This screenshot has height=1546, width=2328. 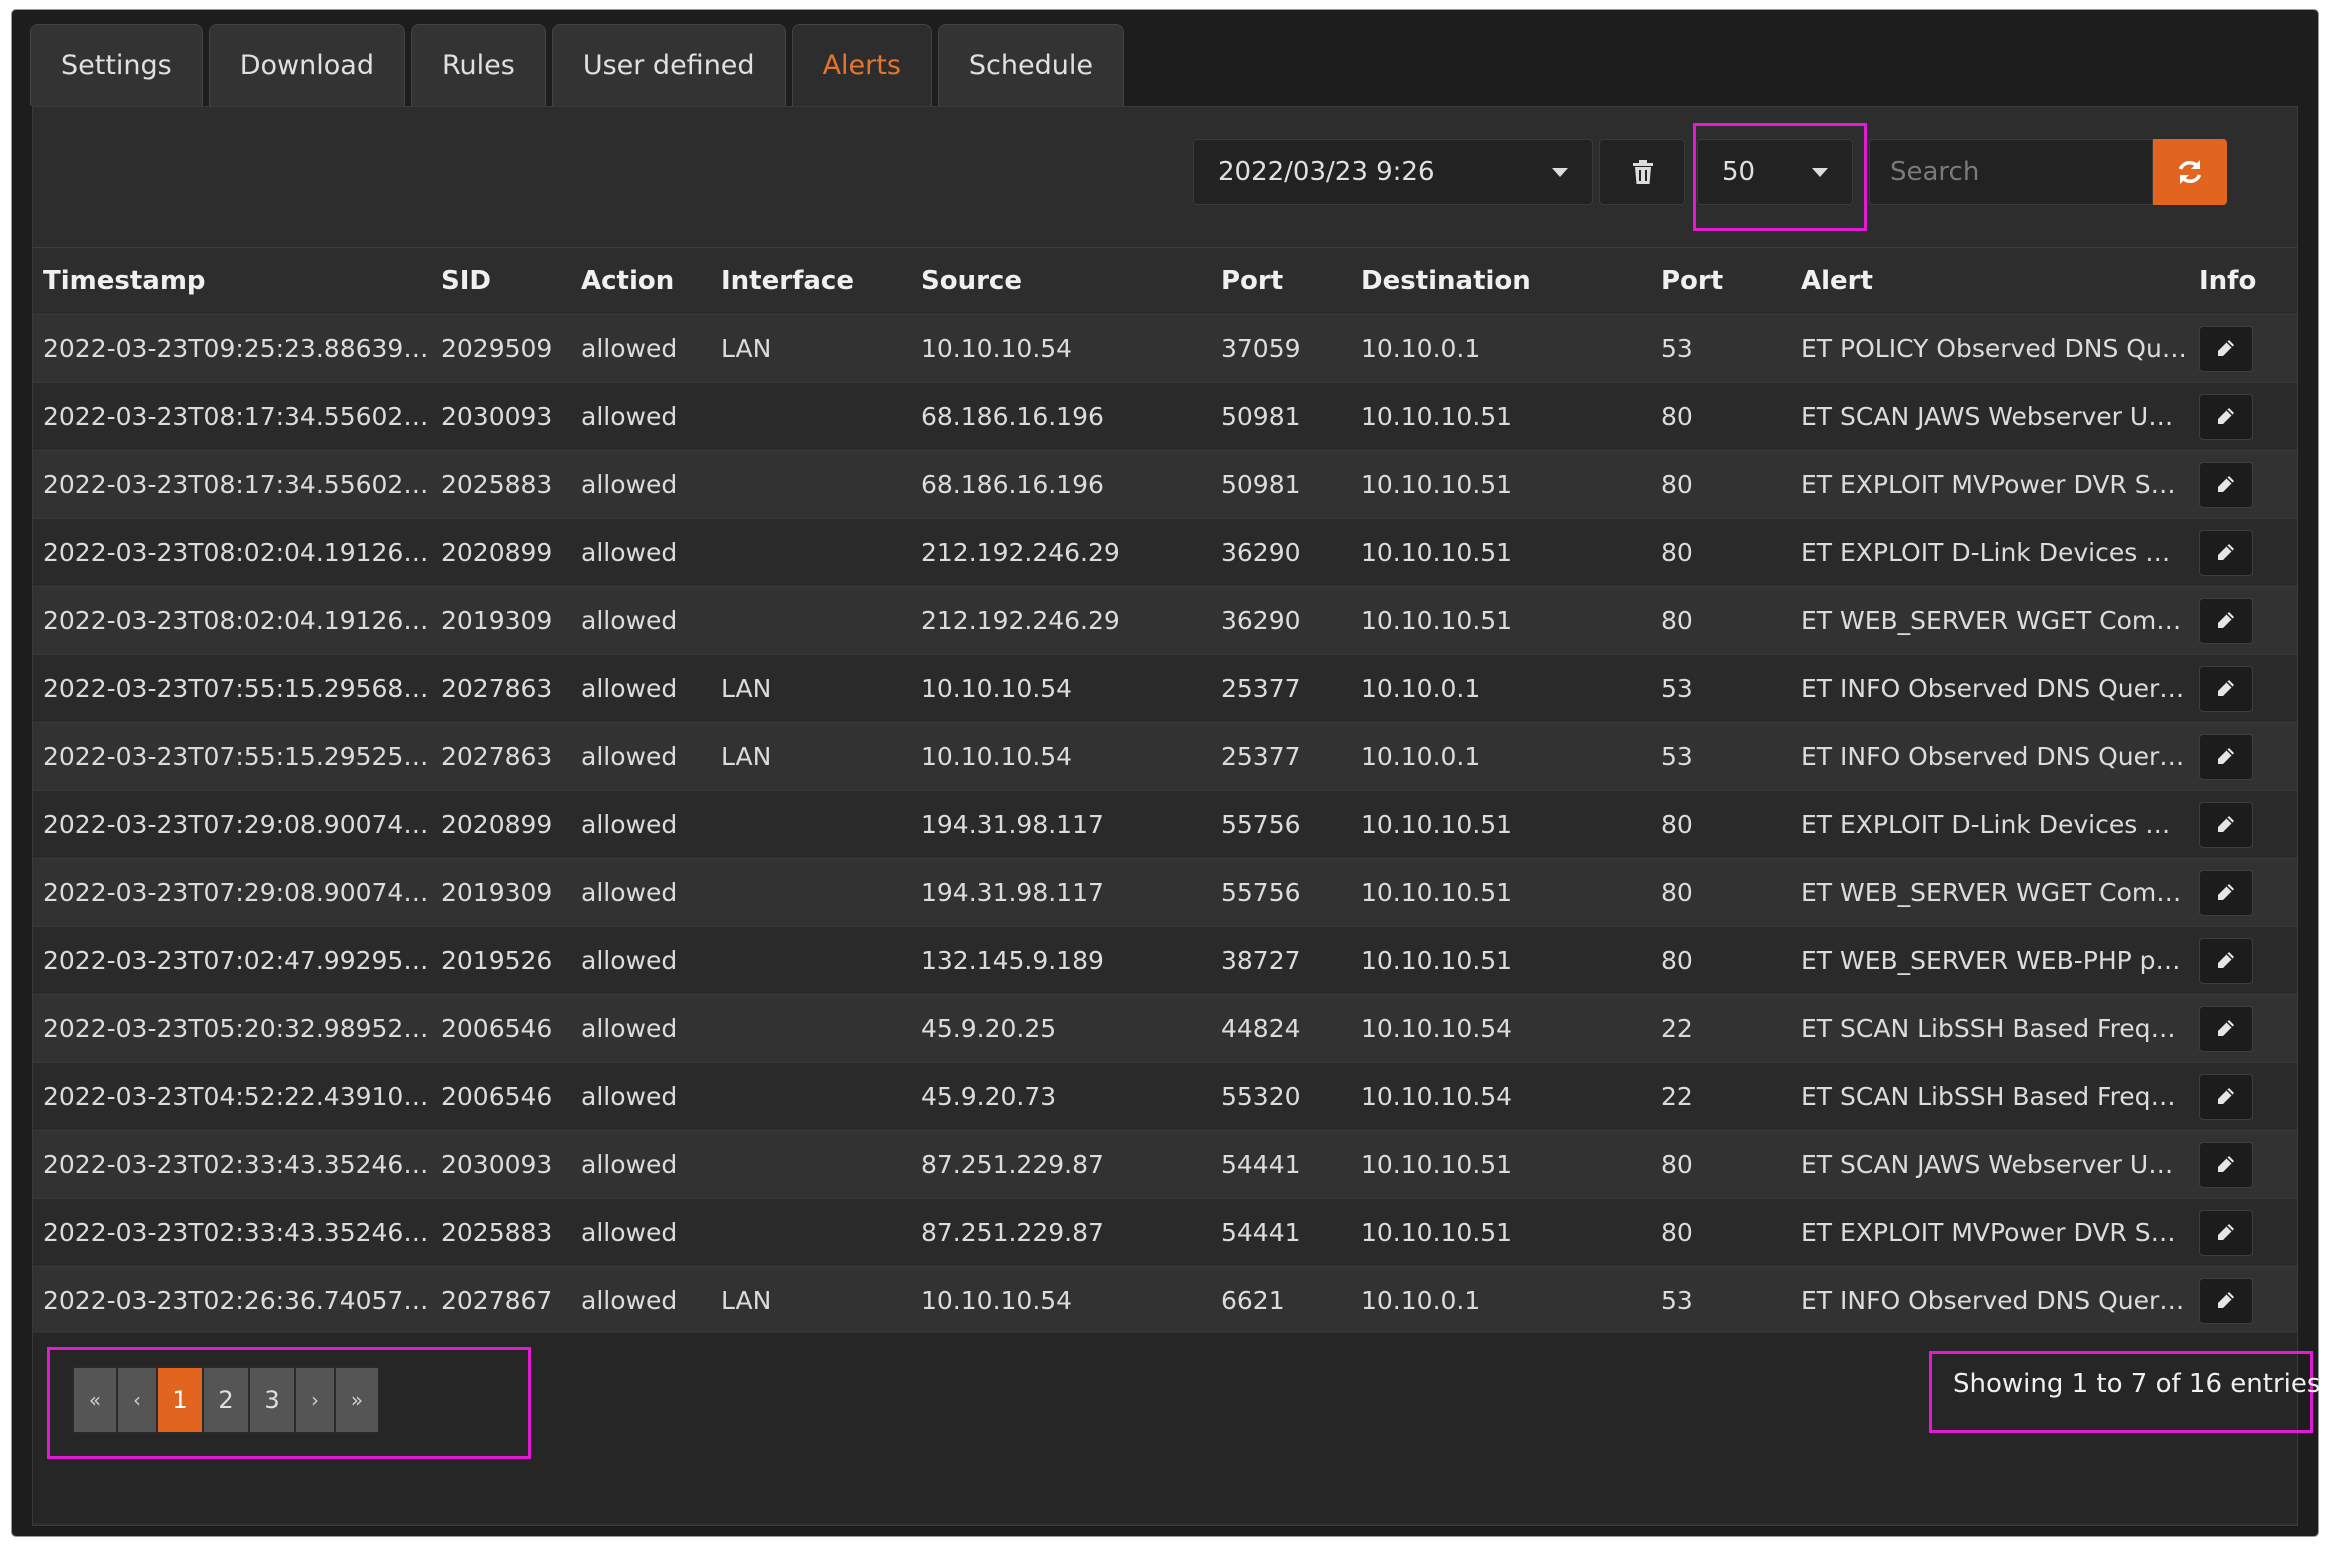 I want to click on column-header-destination: Destination, so click(x=1501, y=281).